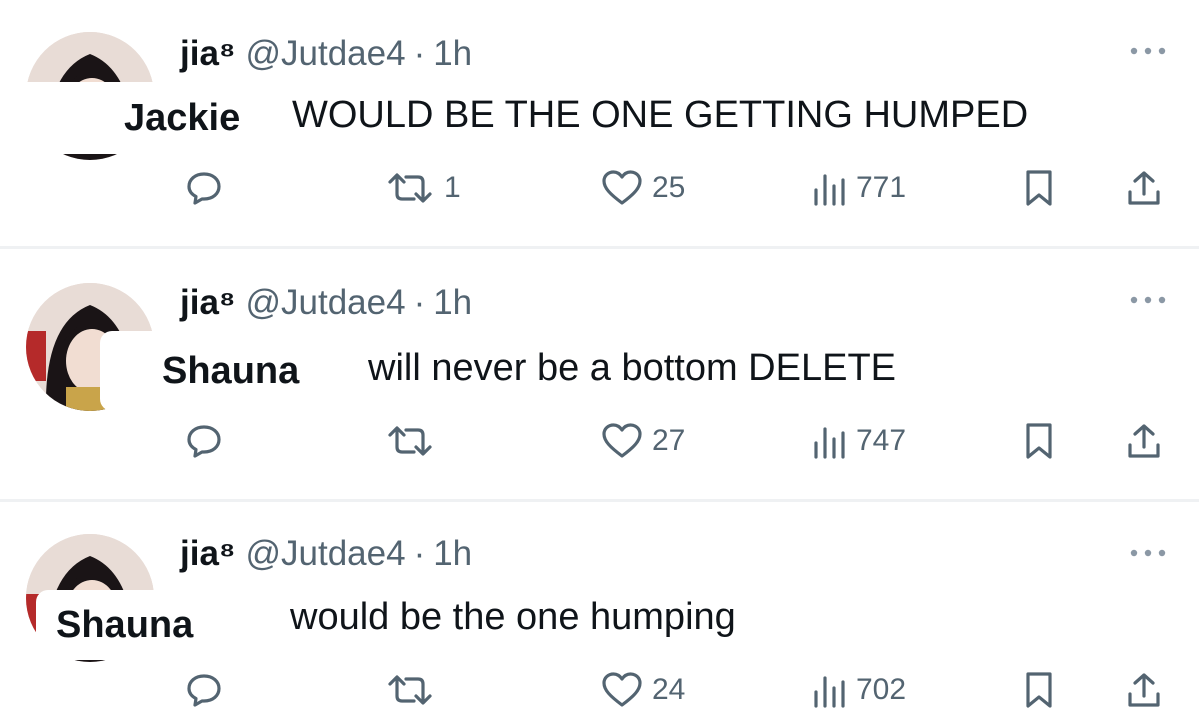  I want to click on views-button: 702, so click(859, 690).